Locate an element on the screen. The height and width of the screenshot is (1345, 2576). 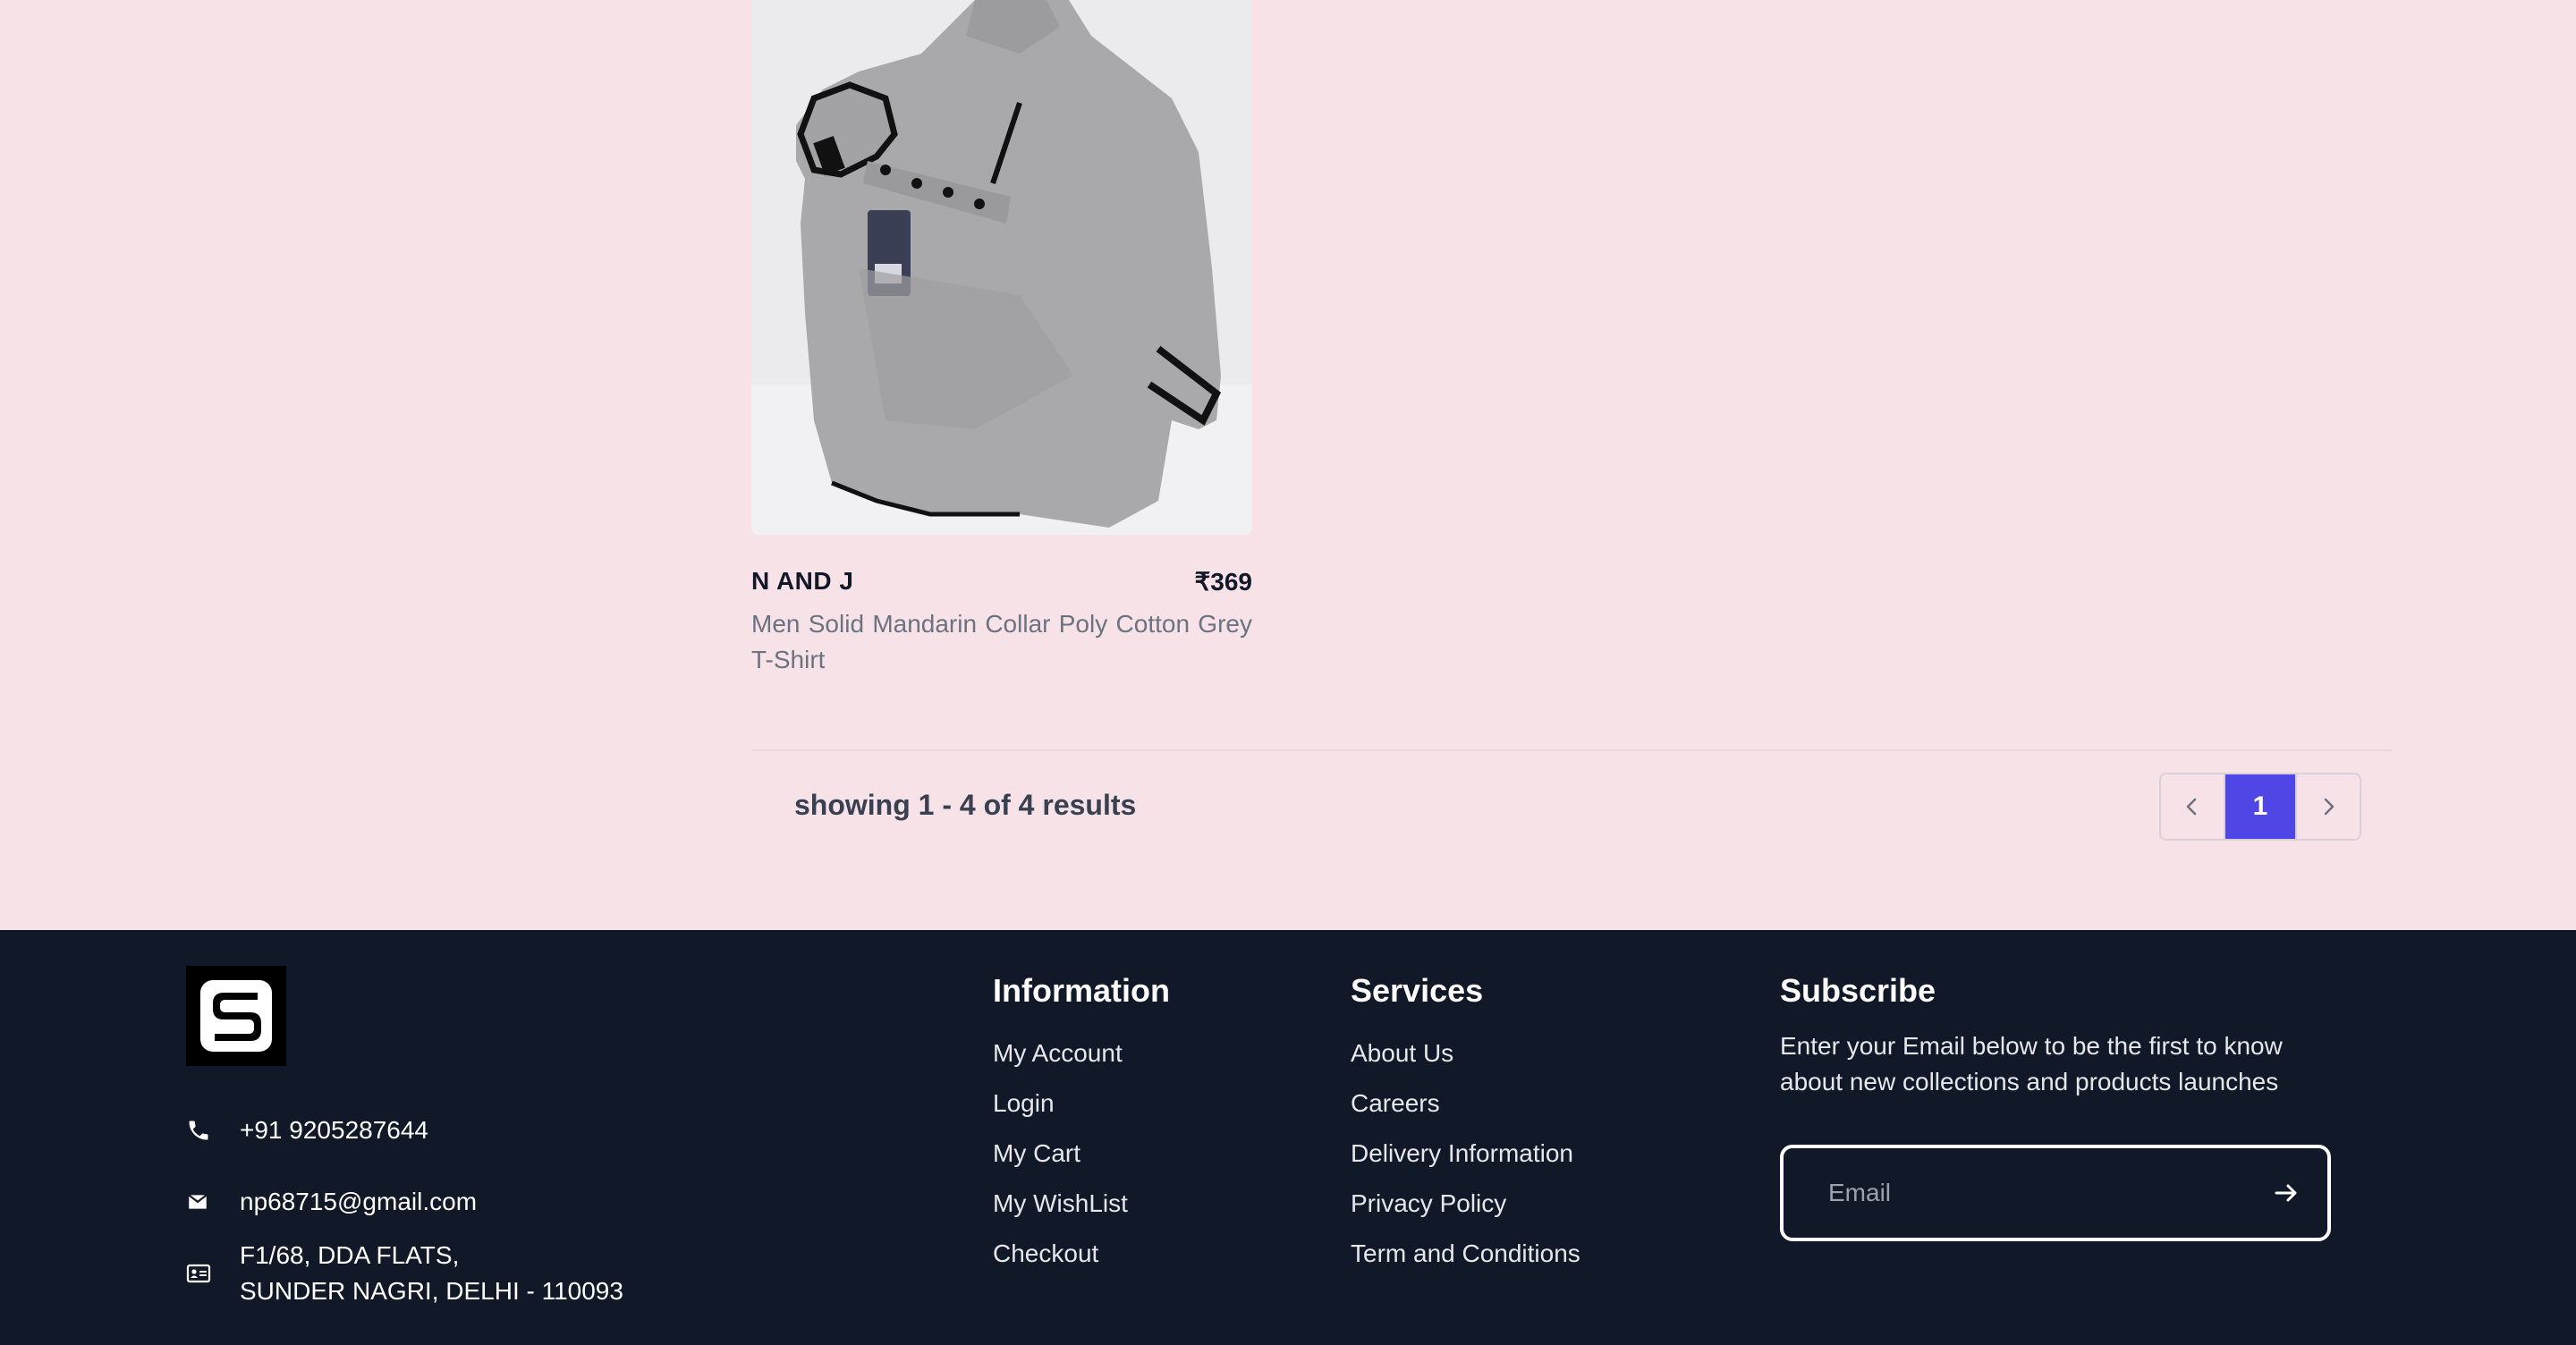
chevron-left-icon is located at coordinates (2191, 807).